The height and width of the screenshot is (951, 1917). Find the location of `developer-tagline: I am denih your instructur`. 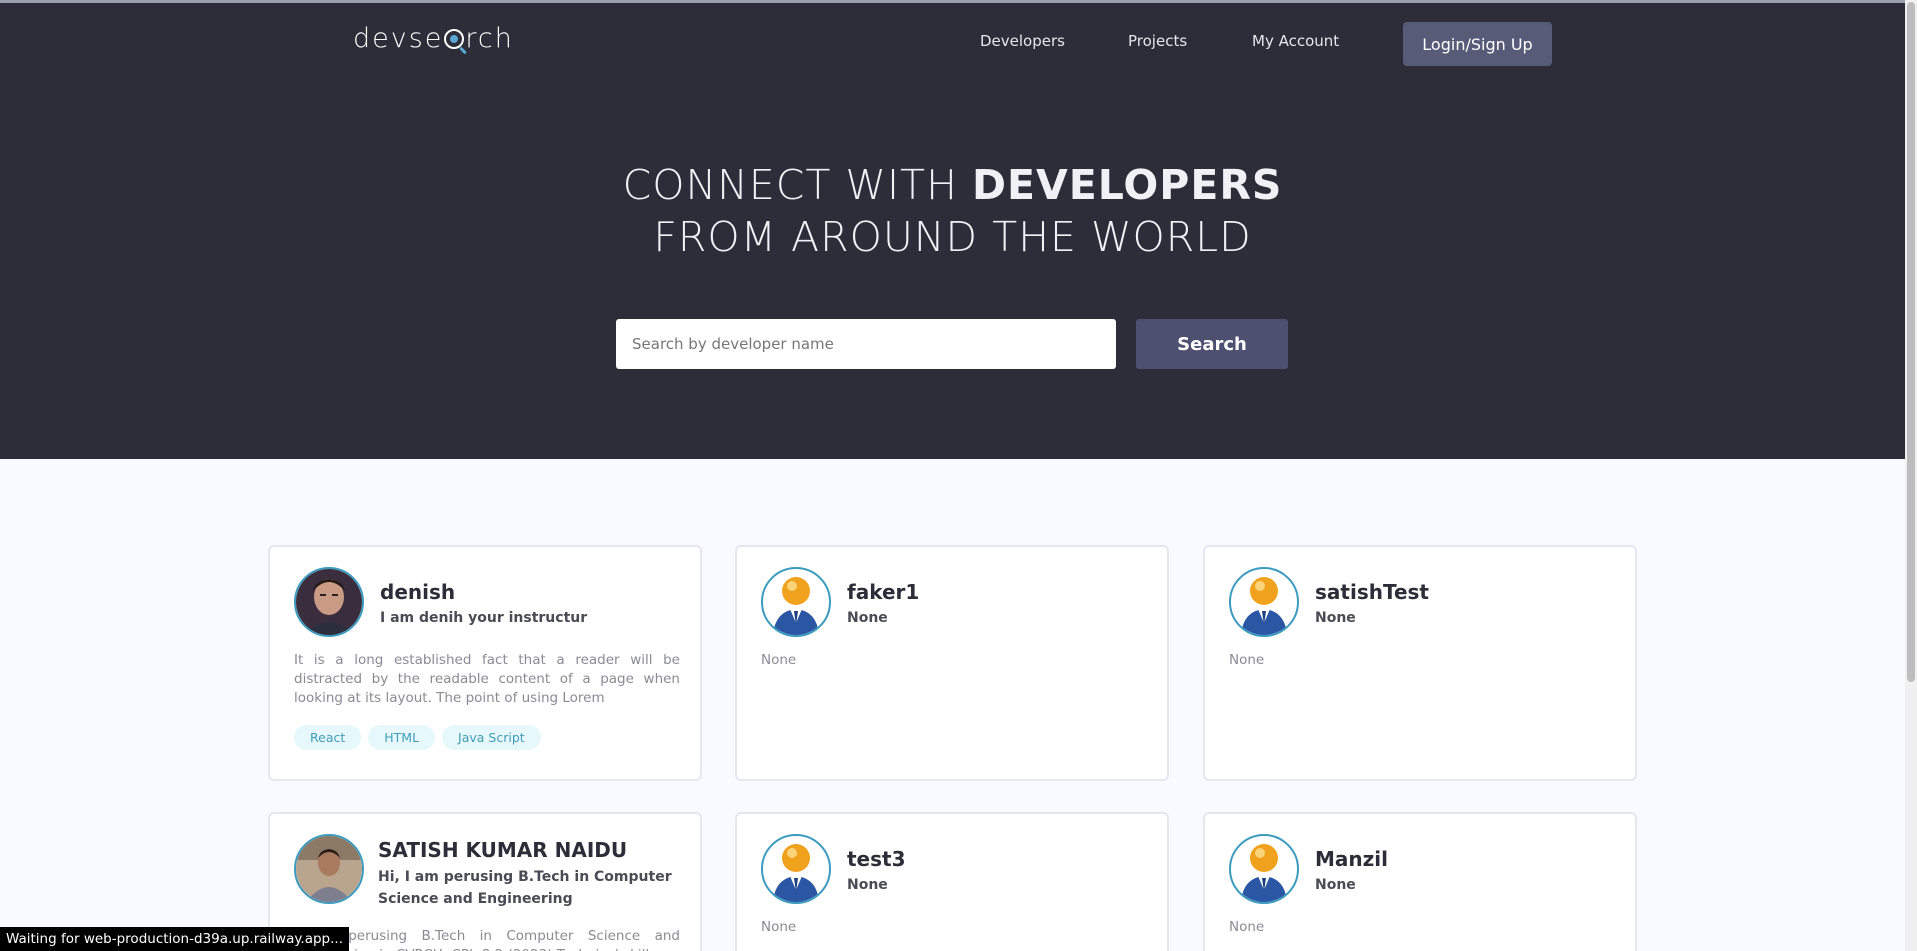

developer-tagline: I am denih your instructur is located at coordinates (484, 618).